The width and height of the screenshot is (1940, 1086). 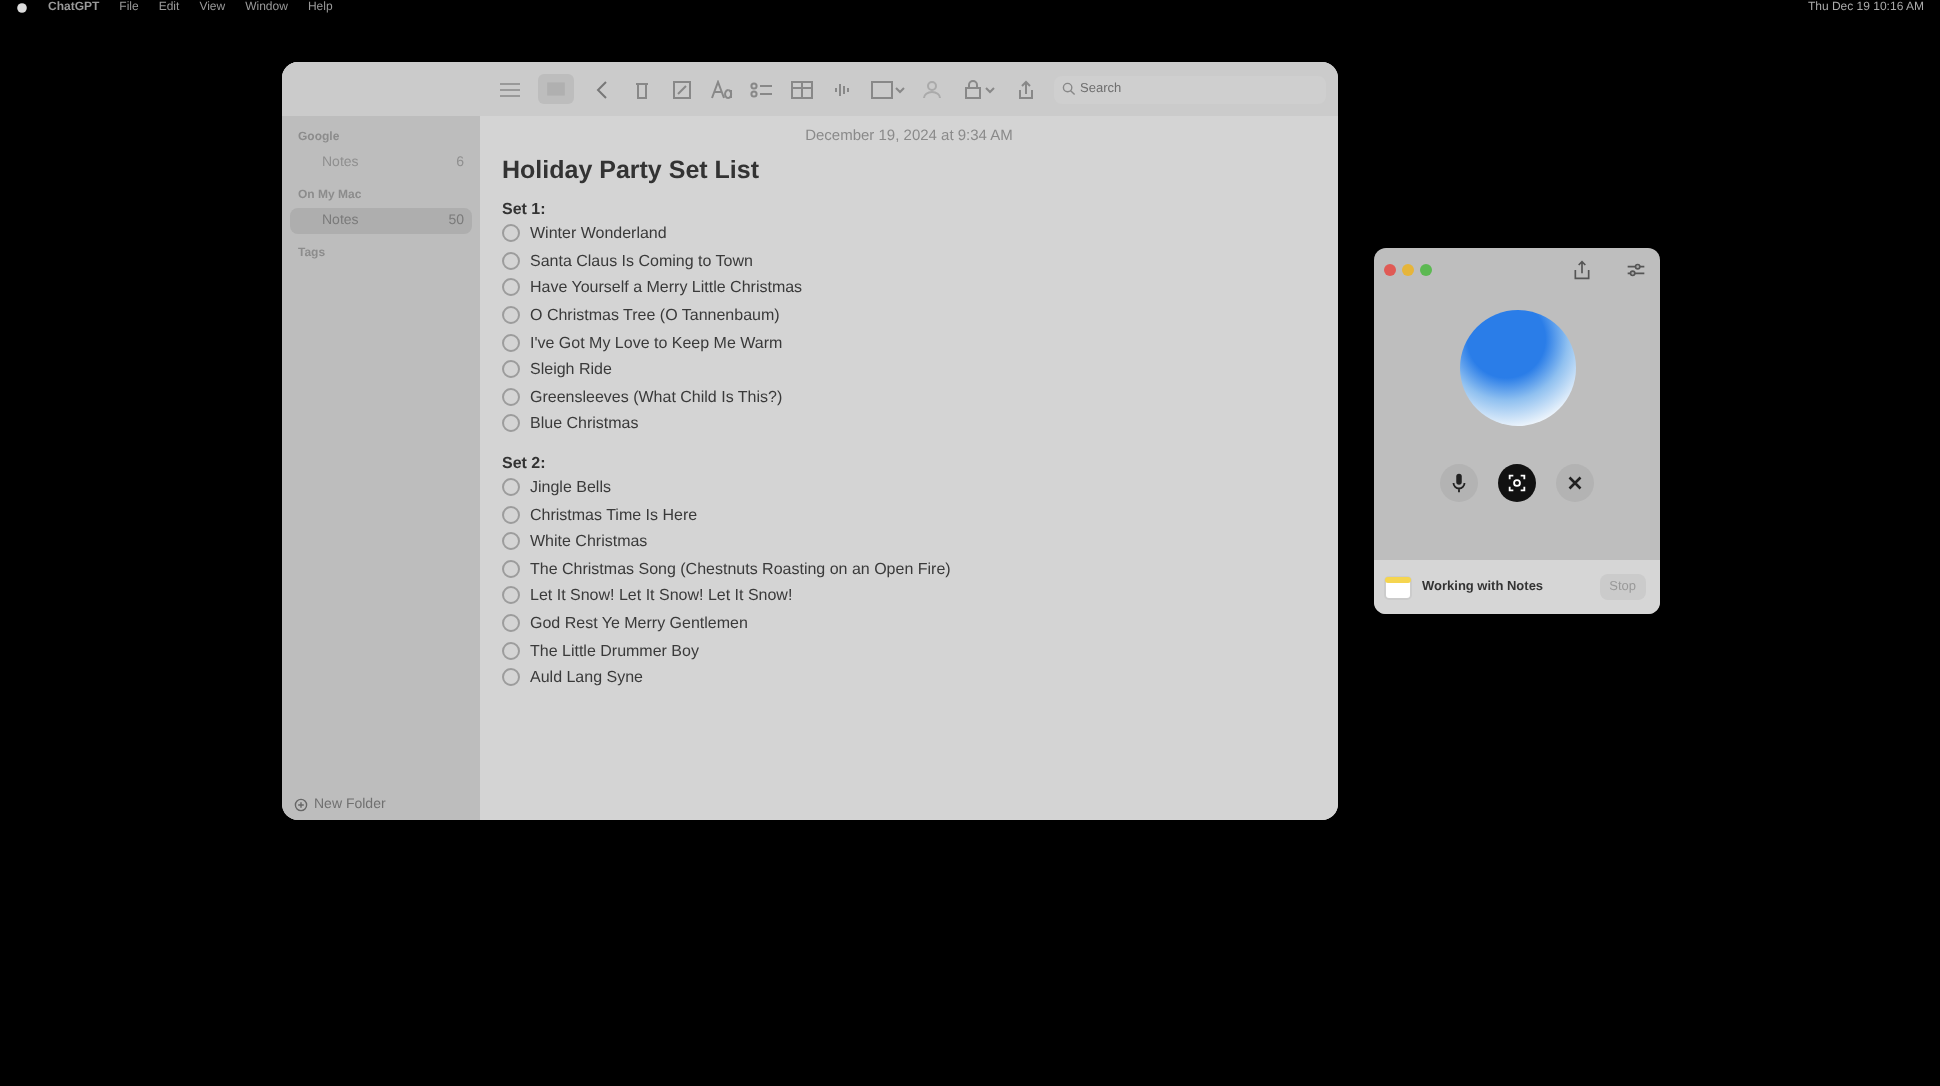 I want to click on audio-icon, so click(x=842, y=89).